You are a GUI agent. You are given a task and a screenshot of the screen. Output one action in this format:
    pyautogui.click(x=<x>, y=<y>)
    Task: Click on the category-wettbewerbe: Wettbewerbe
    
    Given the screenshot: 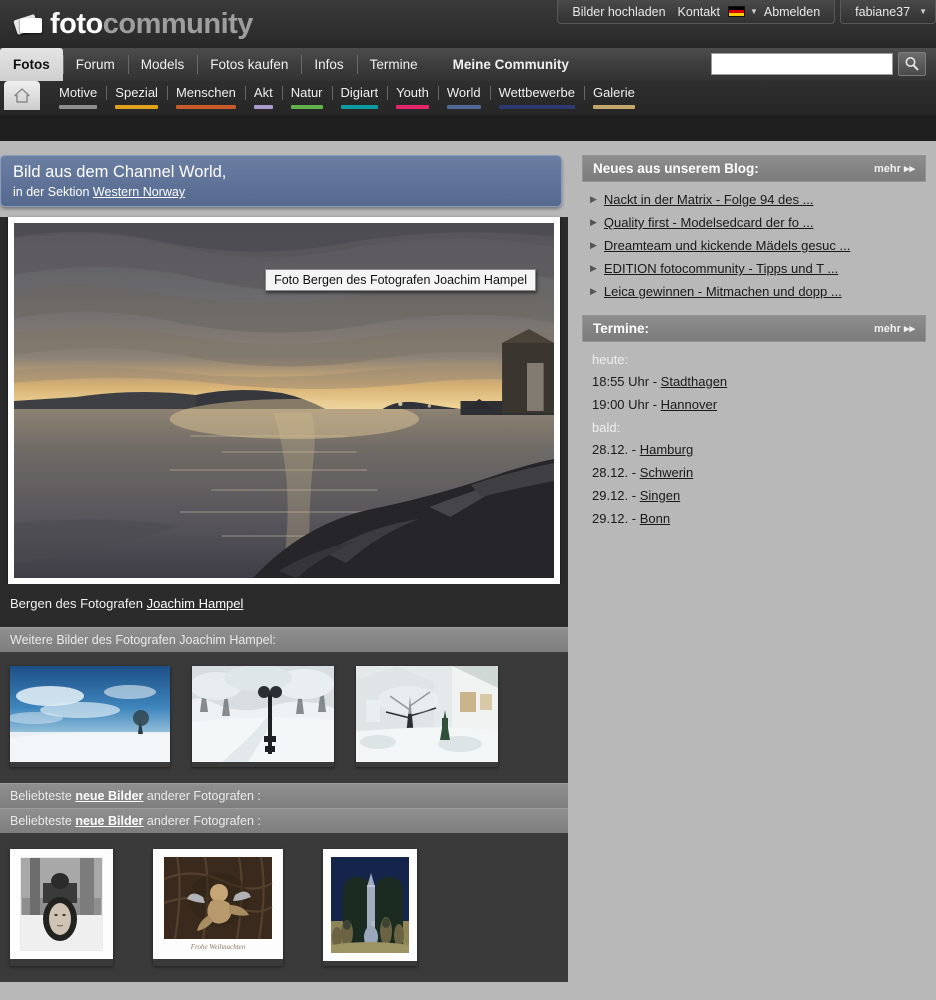 What is the action you would take?
    pyautogui.click(x=537, y=95)
    